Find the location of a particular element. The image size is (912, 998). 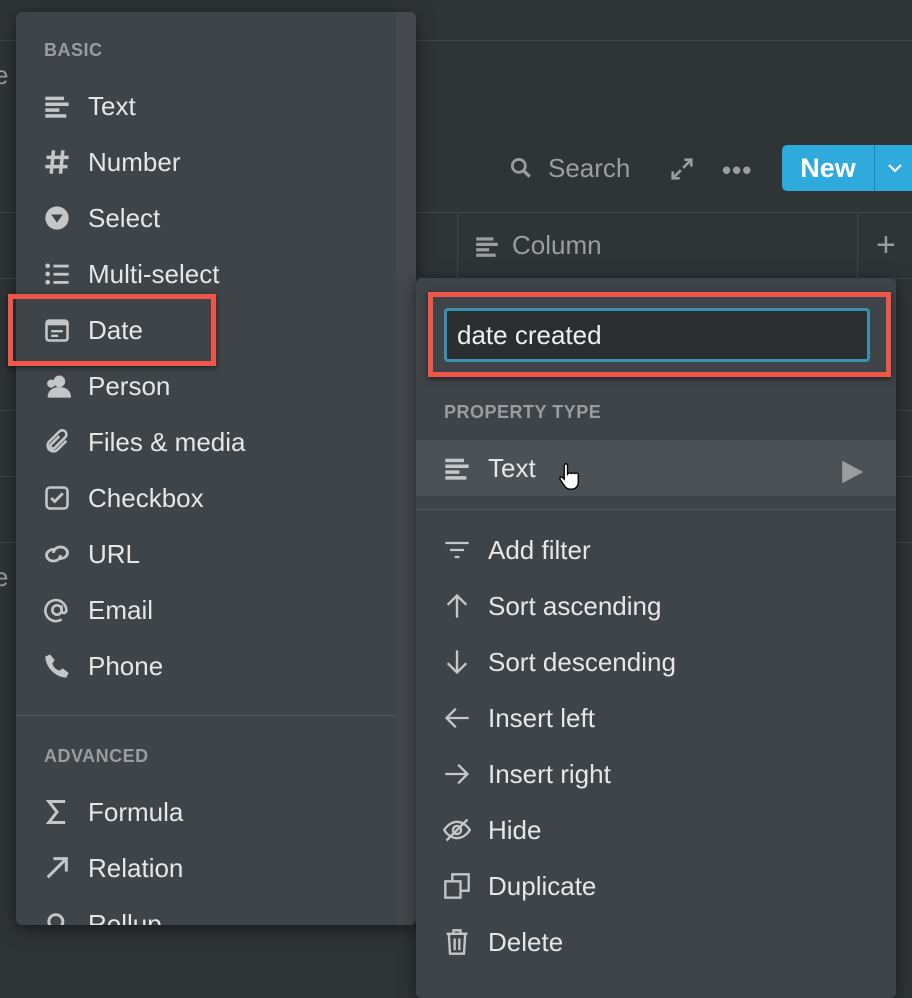

hand-cursor-icon is located at coordinates (569, 476).